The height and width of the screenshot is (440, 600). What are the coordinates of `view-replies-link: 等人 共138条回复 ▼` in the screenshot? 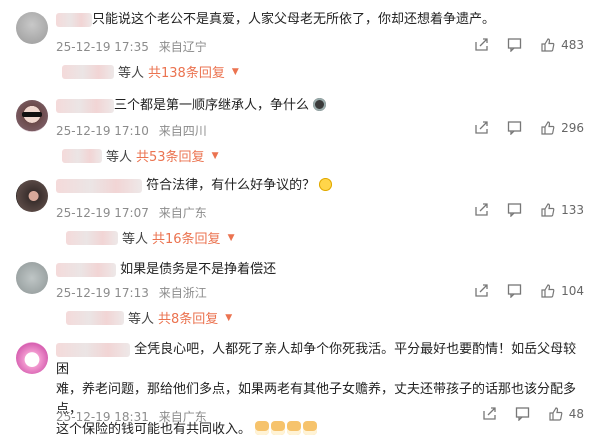 It's located at (150, 71).